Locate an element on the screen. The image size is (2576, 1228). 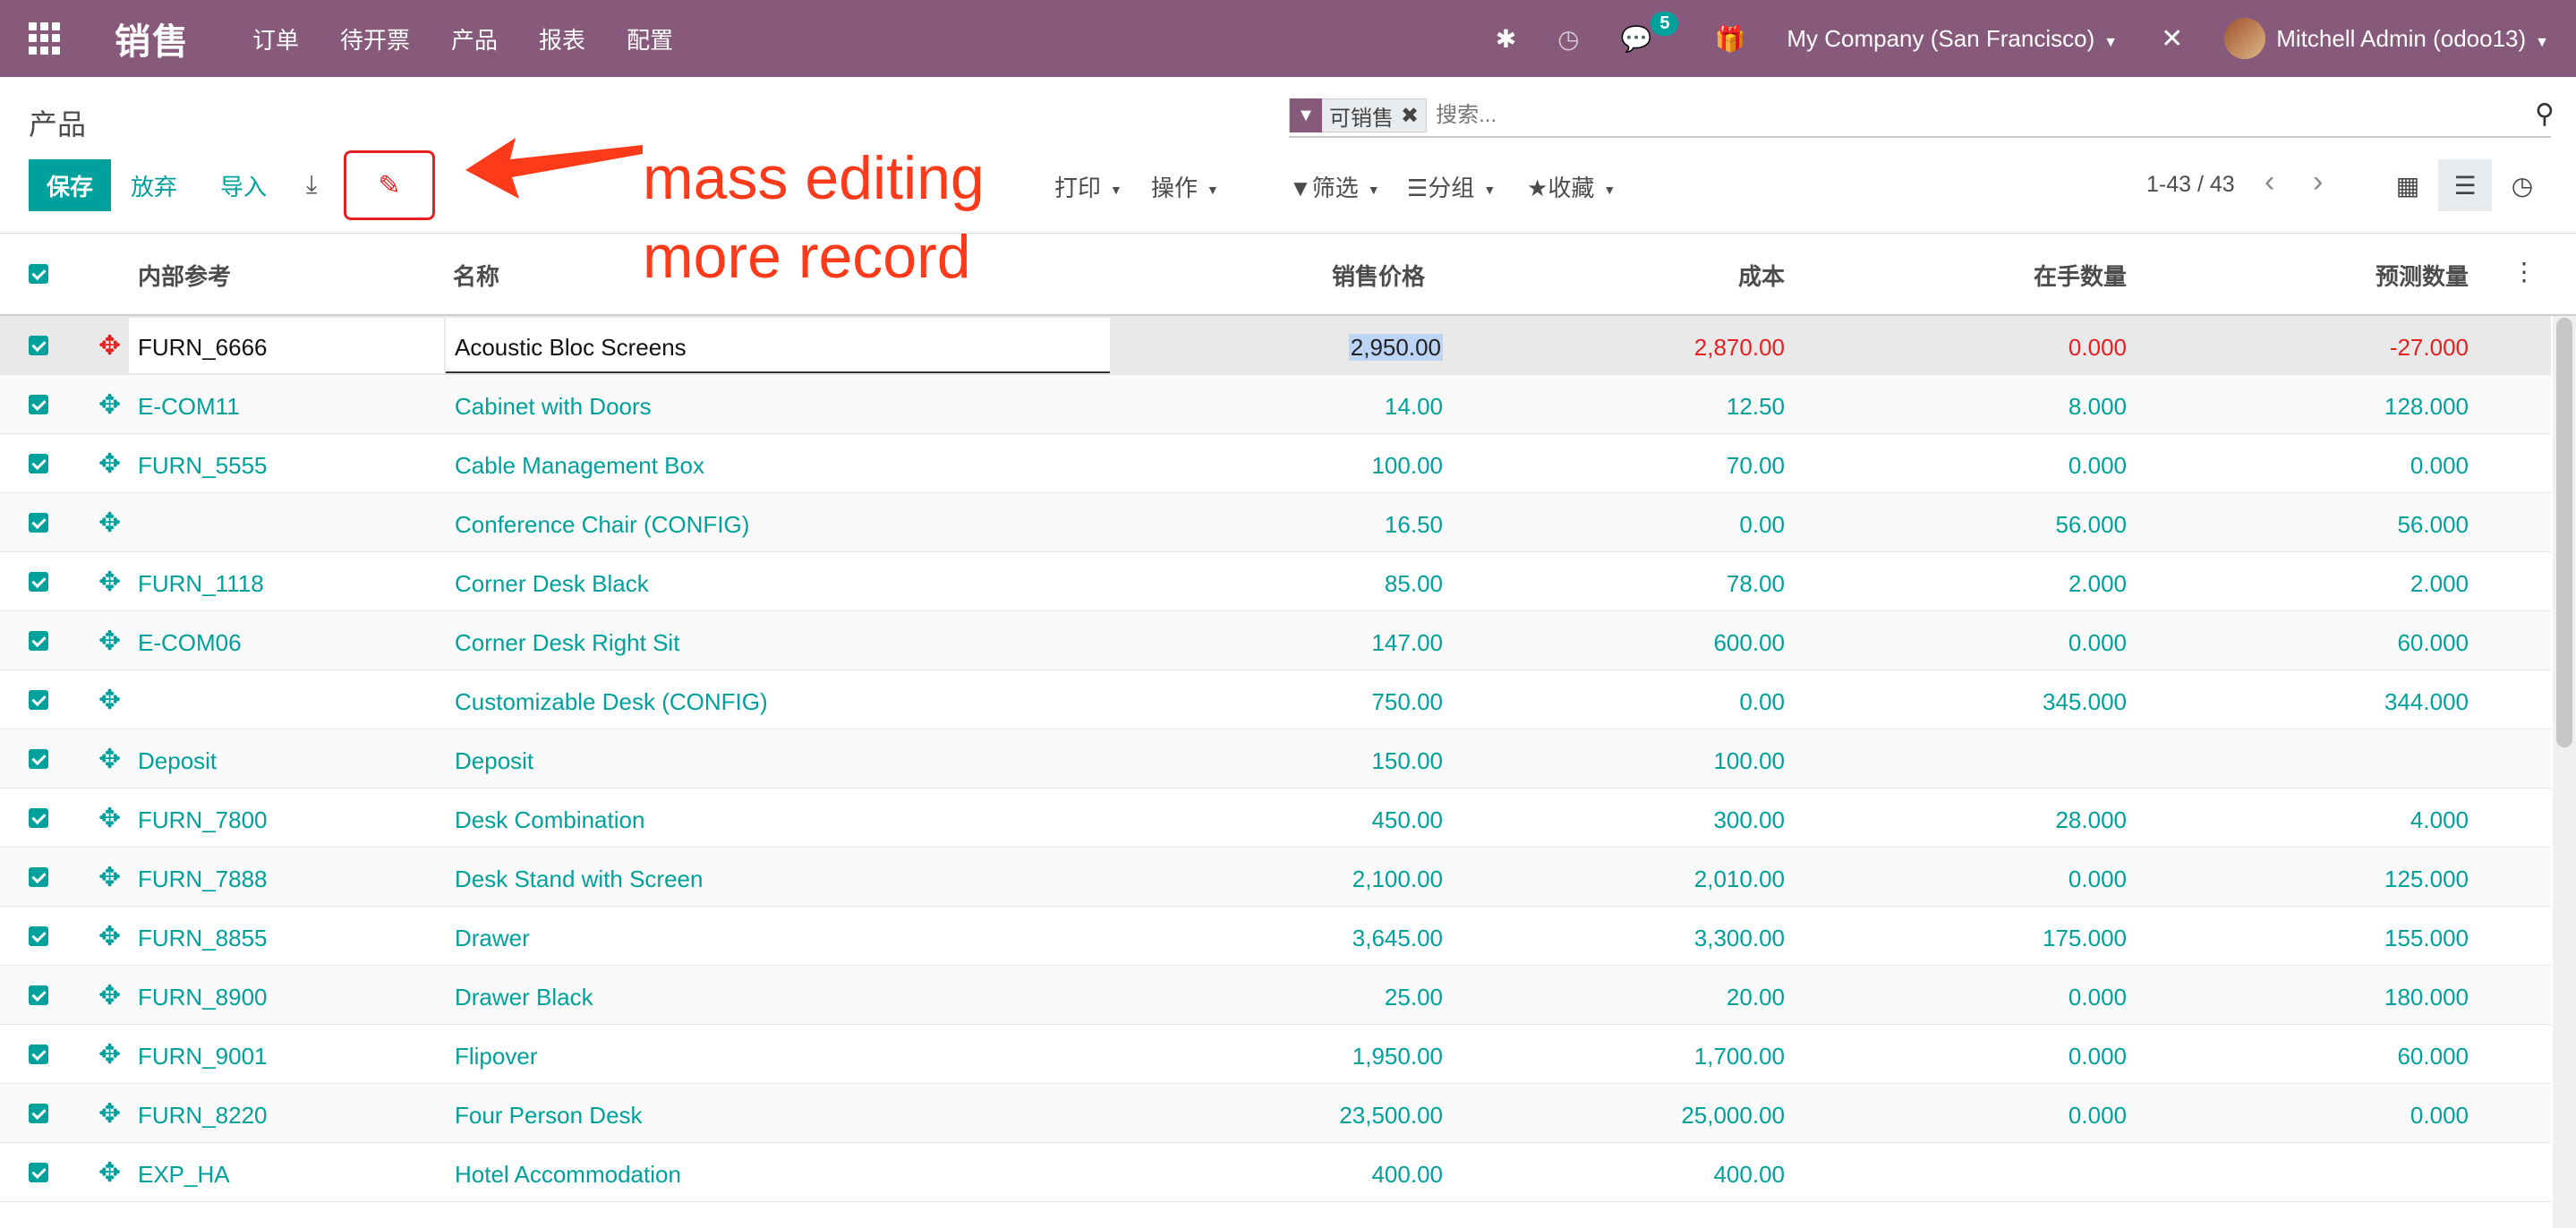
pager-value: 1-43 / 43 is located at coordinates (2190, 185).